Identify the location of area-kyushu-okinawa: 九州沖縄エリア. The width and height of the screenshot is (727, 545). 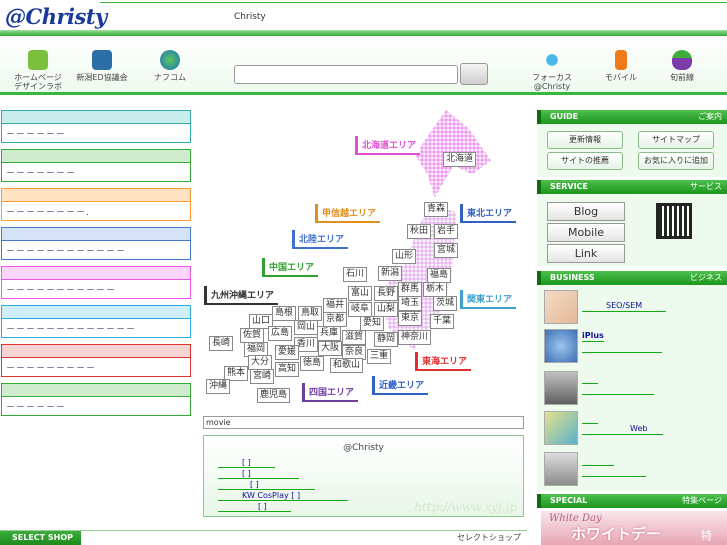
(241, 295).